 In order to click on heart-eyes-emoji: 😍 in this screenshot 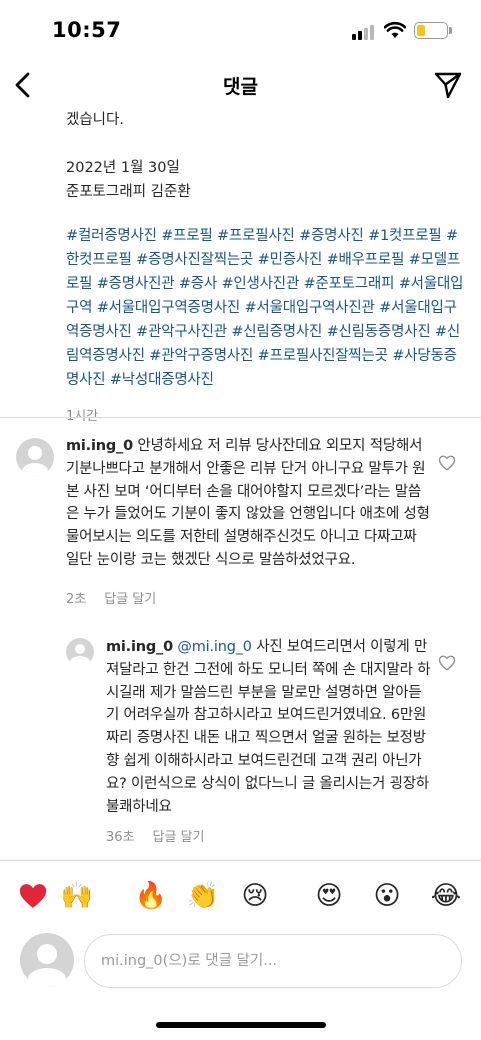, I will do `click(329, 896)`.